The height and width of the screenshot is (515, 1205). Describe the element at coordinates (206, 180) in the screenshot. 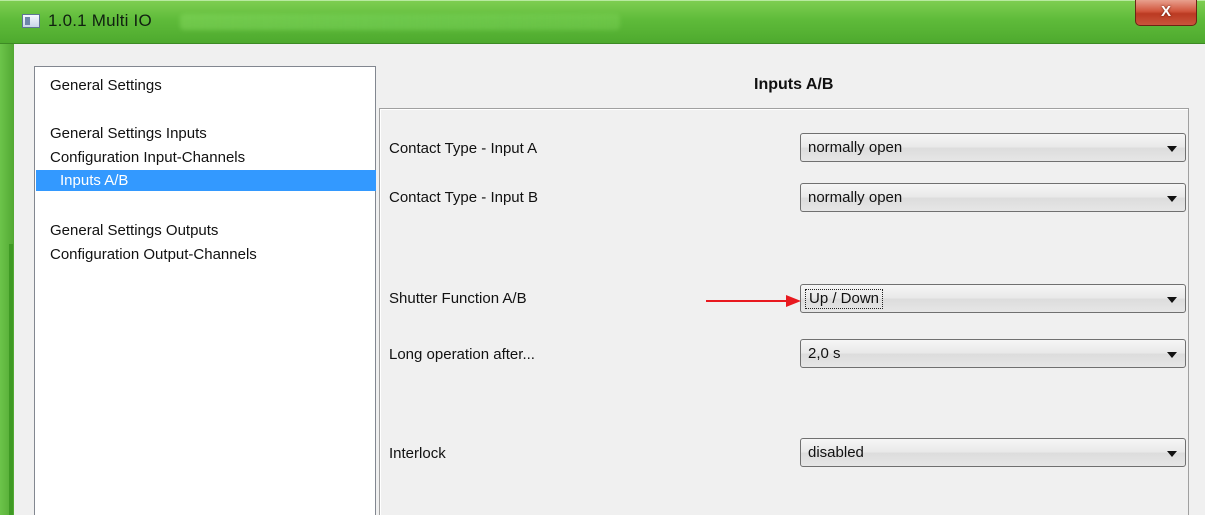

I see `nav-item-inputs-a-b: Inputs A/B` at that location.